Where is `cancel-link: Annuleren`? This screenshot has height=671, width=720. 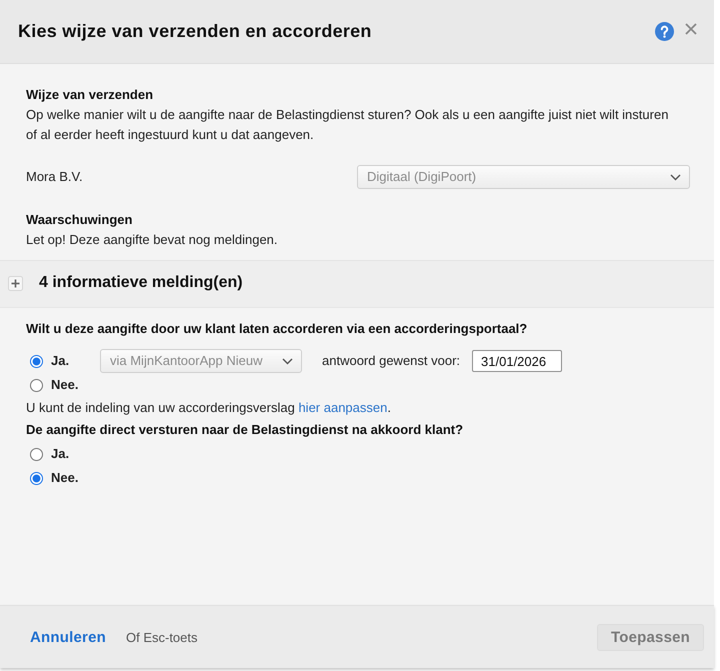
cancel-link: Annuleren is located at coordinates (68, 637).